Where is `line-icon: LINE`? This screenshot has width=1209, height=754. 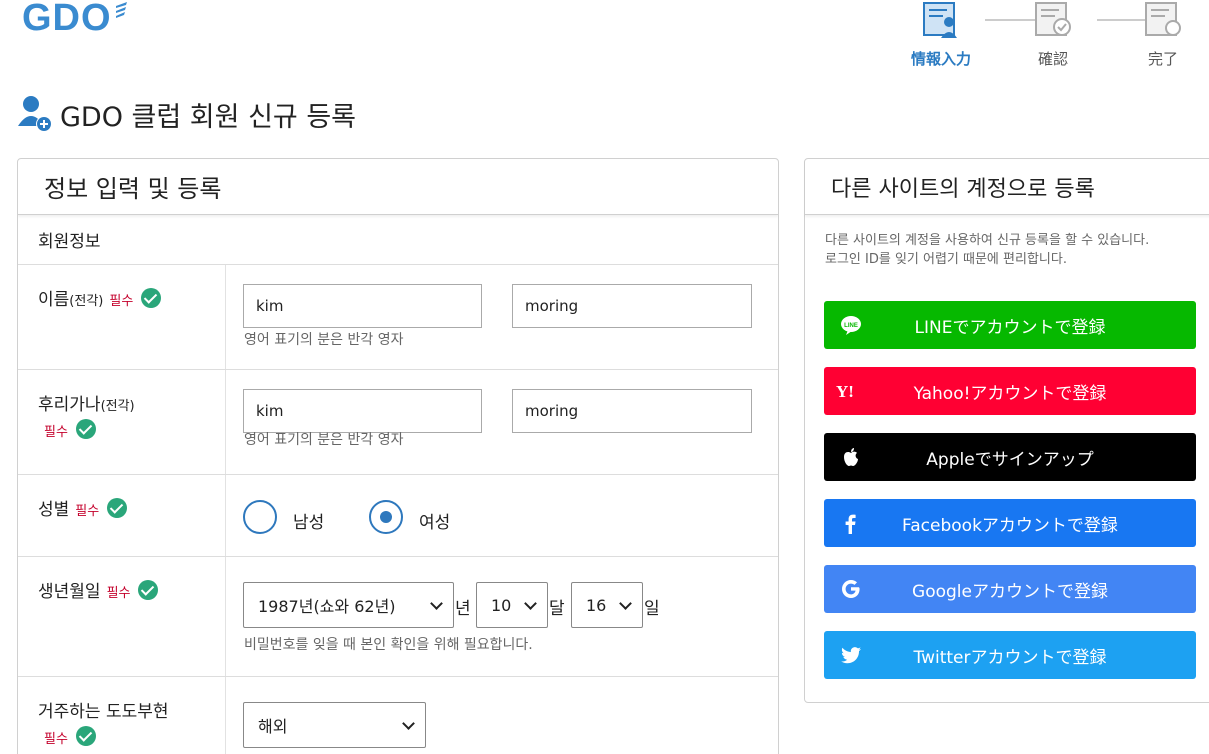 line-icon: LINE is located at coordinates (851, 325).